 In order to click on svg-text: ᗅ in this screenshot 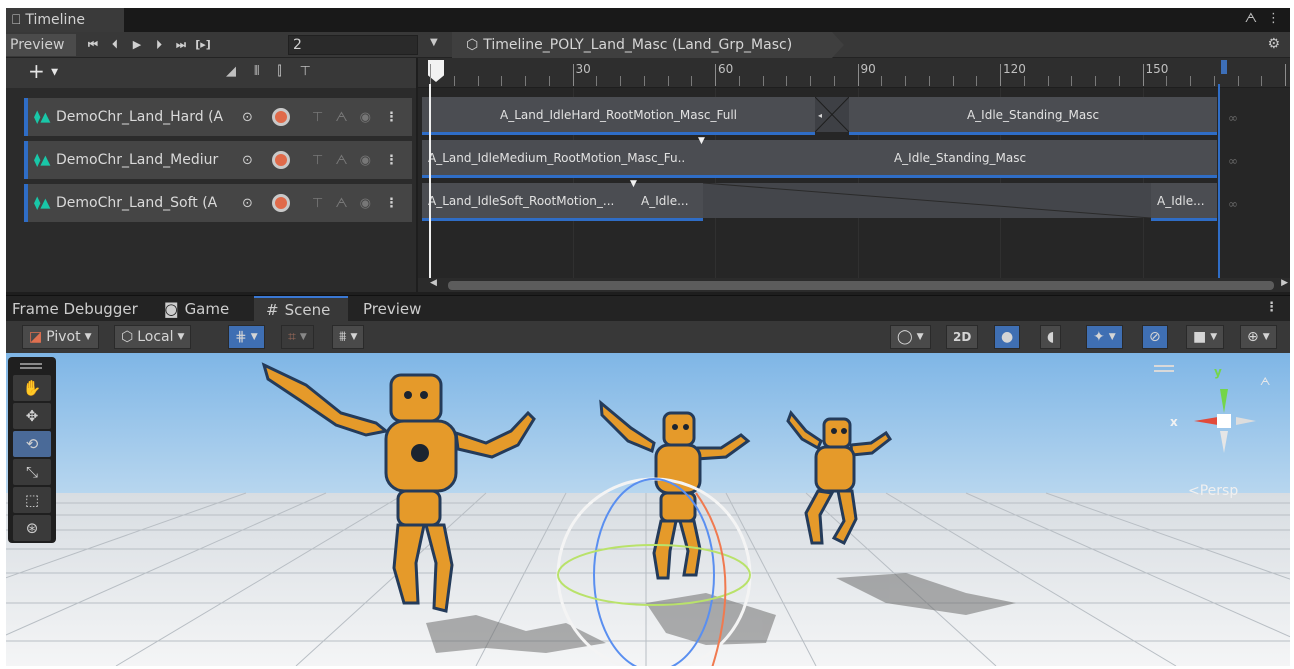, I will do `click(1265, 381)`.